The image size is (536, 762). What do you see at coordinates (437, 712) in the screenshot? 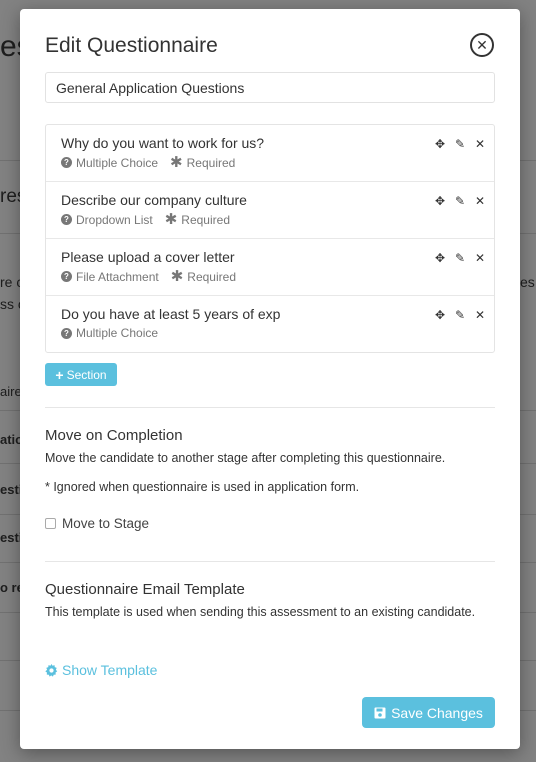
I see `save-changes-label: Save Changes` at bounding box center [437, 712].